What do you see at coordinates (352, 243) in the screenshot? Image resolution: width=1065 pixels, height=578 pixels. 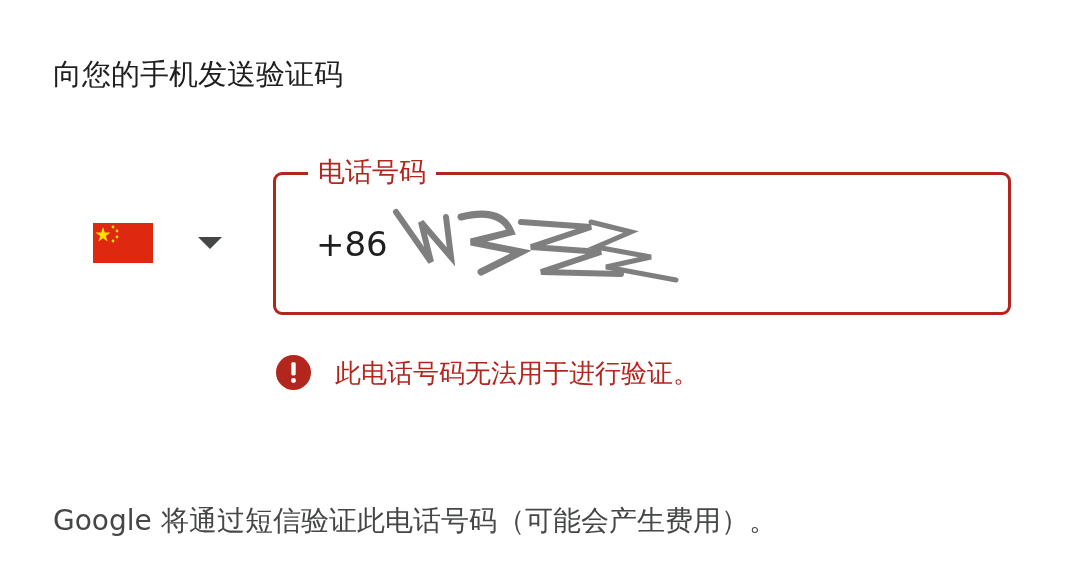 I see `field-value: +86` at bounding box center [352, 243].